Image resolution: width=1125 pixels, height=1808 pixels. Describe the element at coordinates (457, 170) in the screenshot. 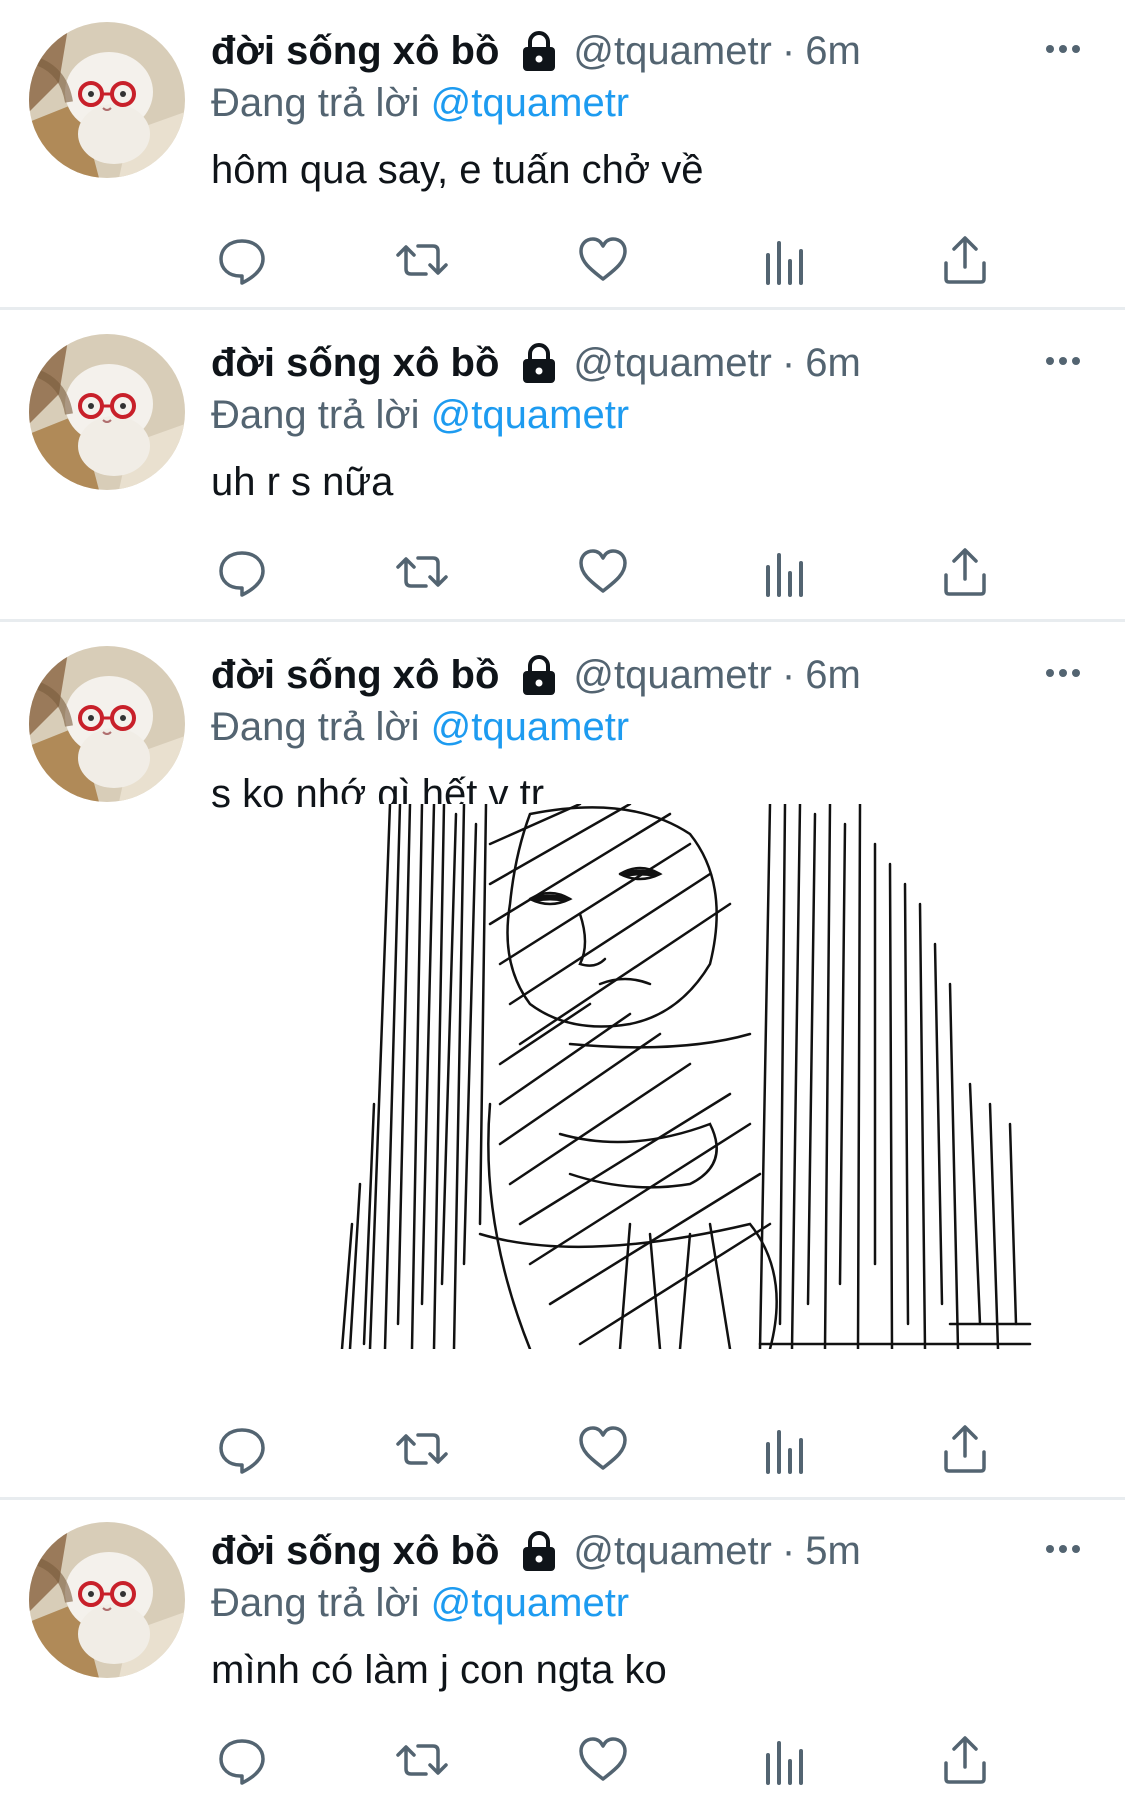

I see `tweet-text: hôm qua say, e tuấn chở về` at that location.